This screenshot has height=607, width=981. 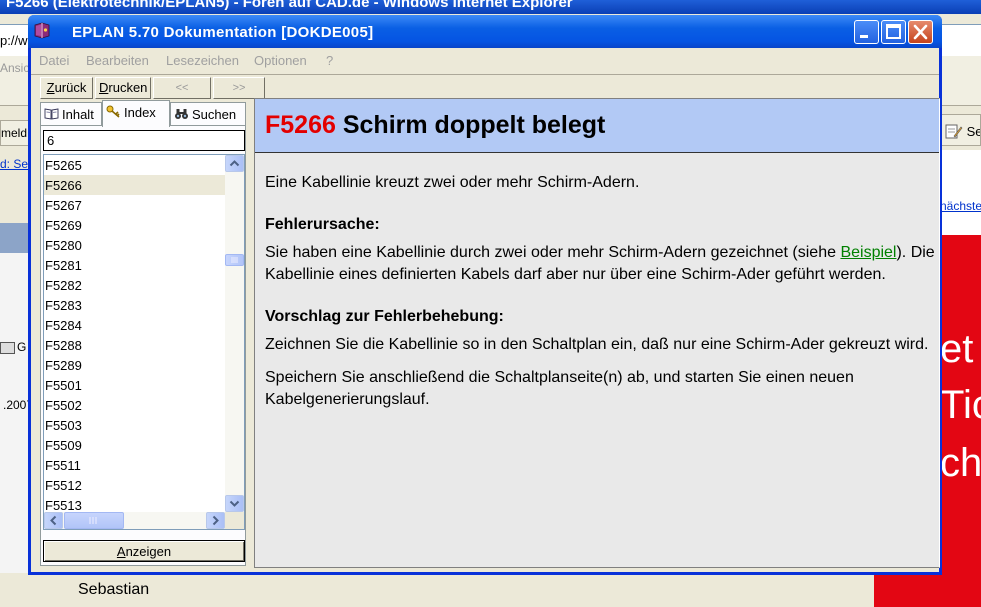 I want to click on minimize-icon, so click(x=864, y=36).